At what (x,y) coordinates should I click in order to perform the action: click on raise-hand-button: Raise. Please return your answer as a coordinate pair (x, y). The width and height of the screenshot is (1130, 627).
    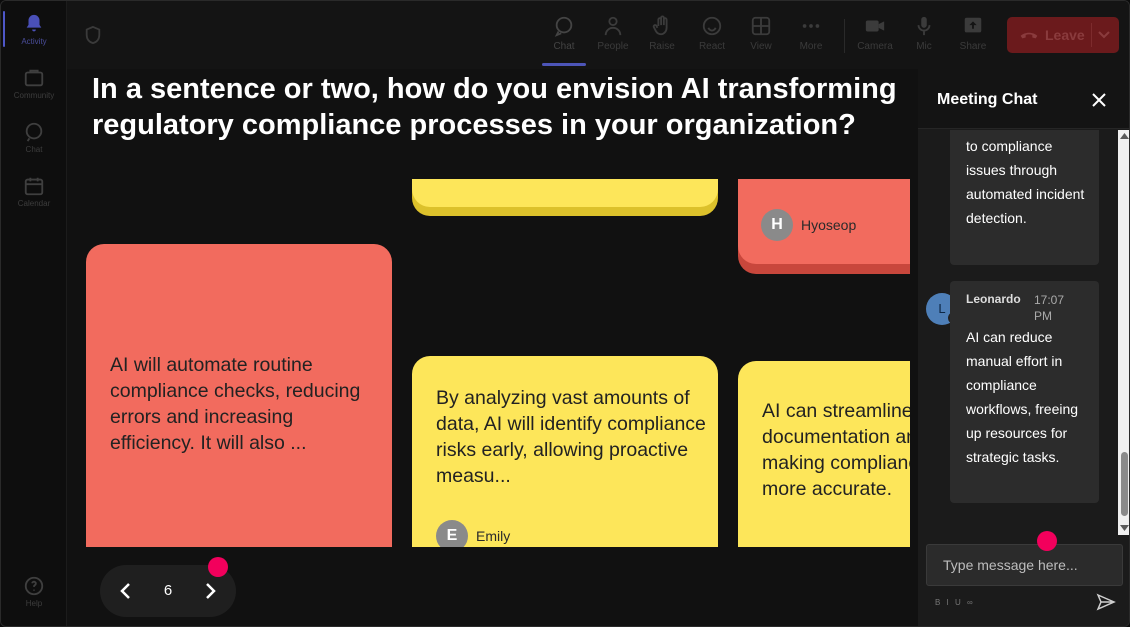
    Looking at the image, I should click on (662, 36).